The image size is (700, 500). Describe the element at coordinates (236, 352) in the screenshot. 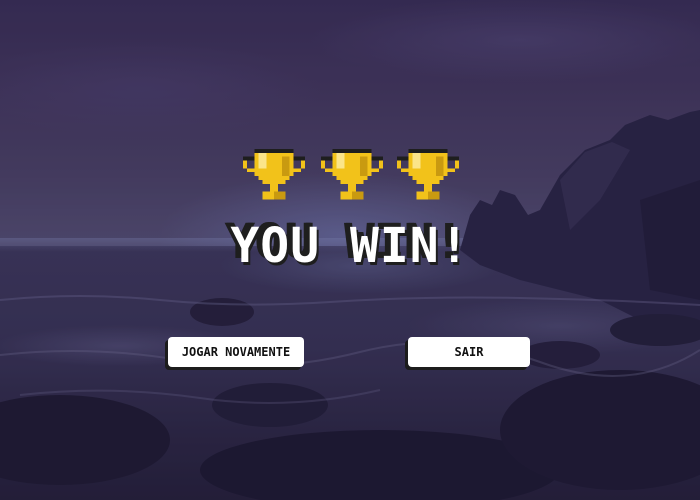

I see `play-again-button: JOGAR NOVAMENTE` at that location.